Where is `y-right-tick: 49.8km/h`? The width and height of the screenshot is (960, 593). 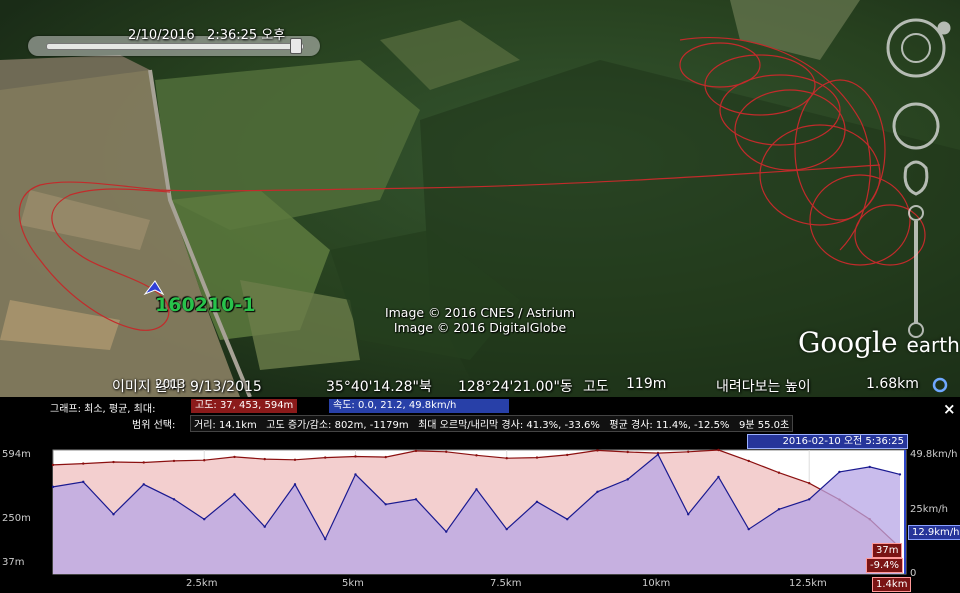 y-right-tick: 49.8km/h is located at coordinates (934, 454).